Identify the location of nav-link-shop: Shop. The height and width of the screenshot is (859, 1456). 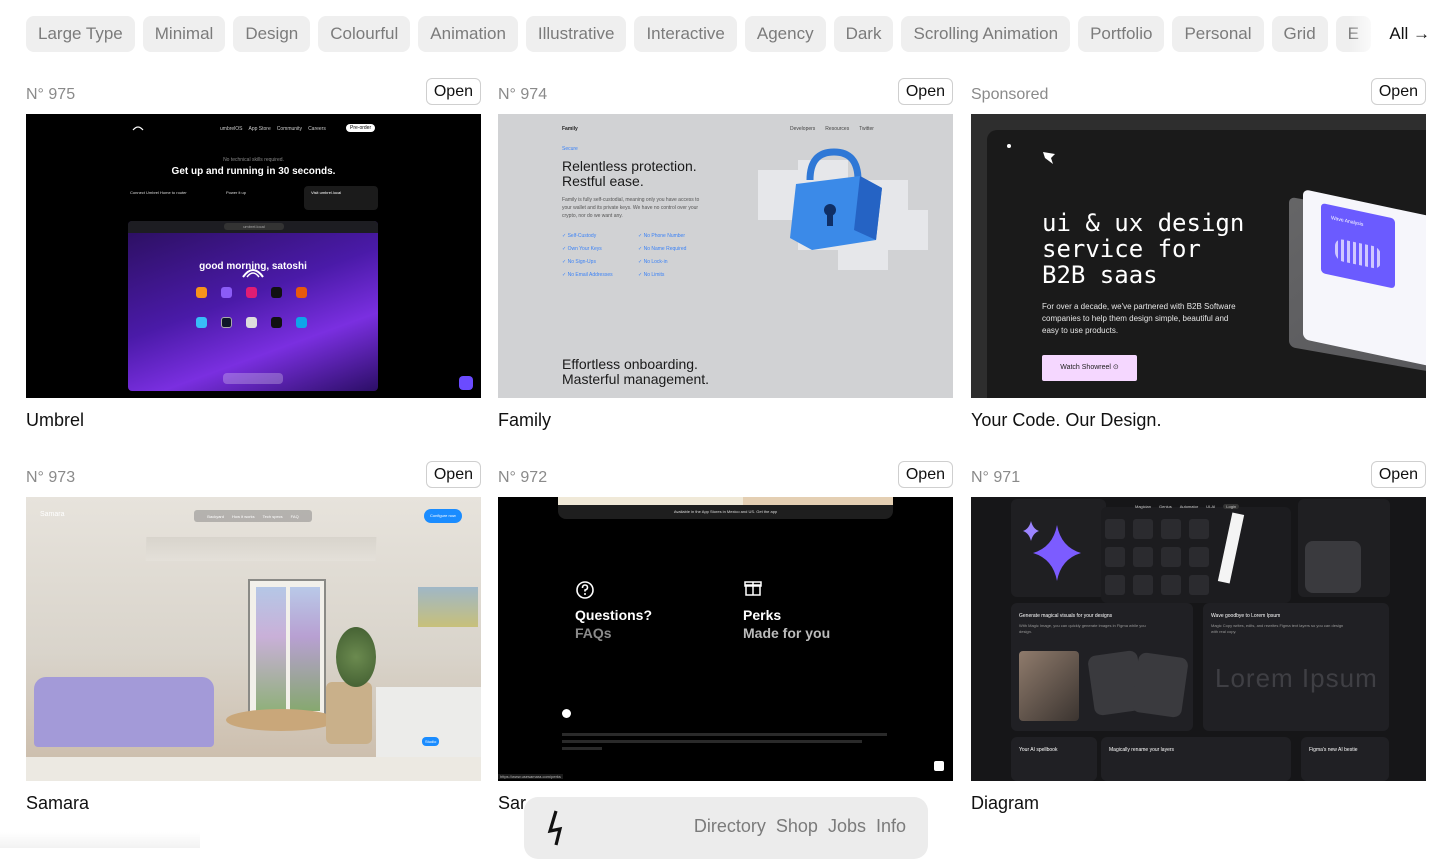
(797, 826).